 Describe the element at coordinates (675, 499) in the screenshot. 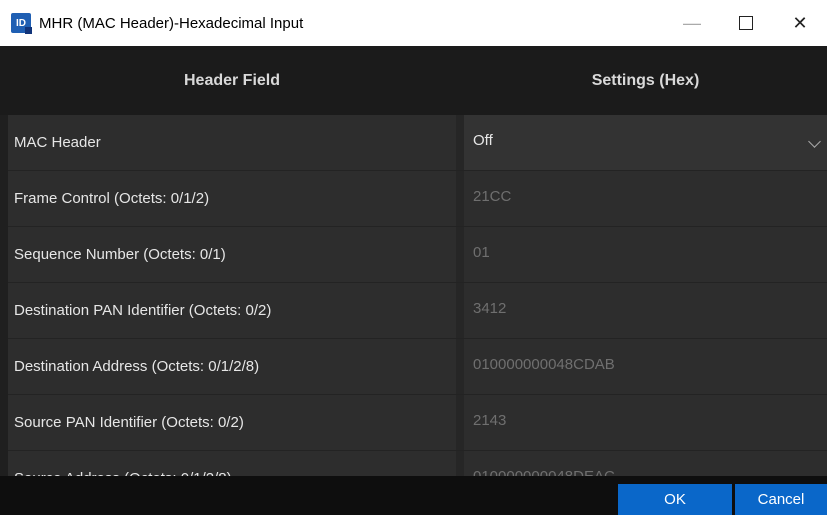

I see `ok-button: OK` at that location.